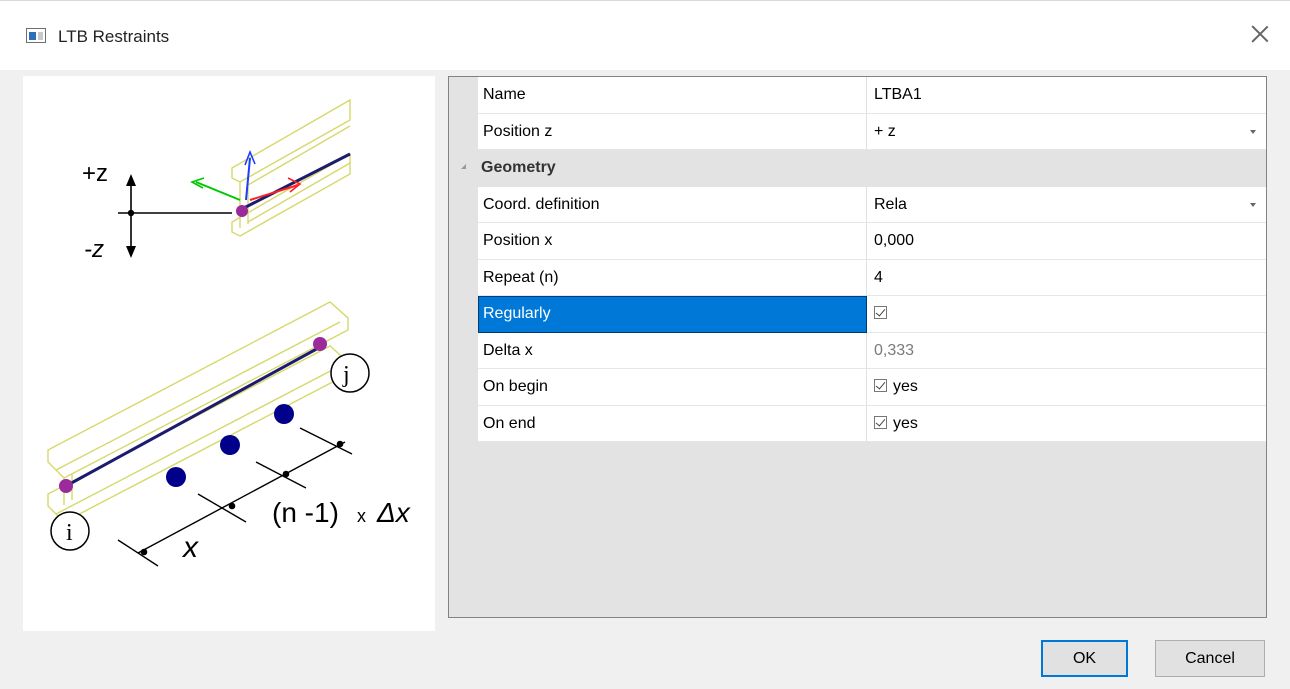  Describe the element at coordinates (1066, 277) in the screenshot. I see `repeat-value: 4` at that location.